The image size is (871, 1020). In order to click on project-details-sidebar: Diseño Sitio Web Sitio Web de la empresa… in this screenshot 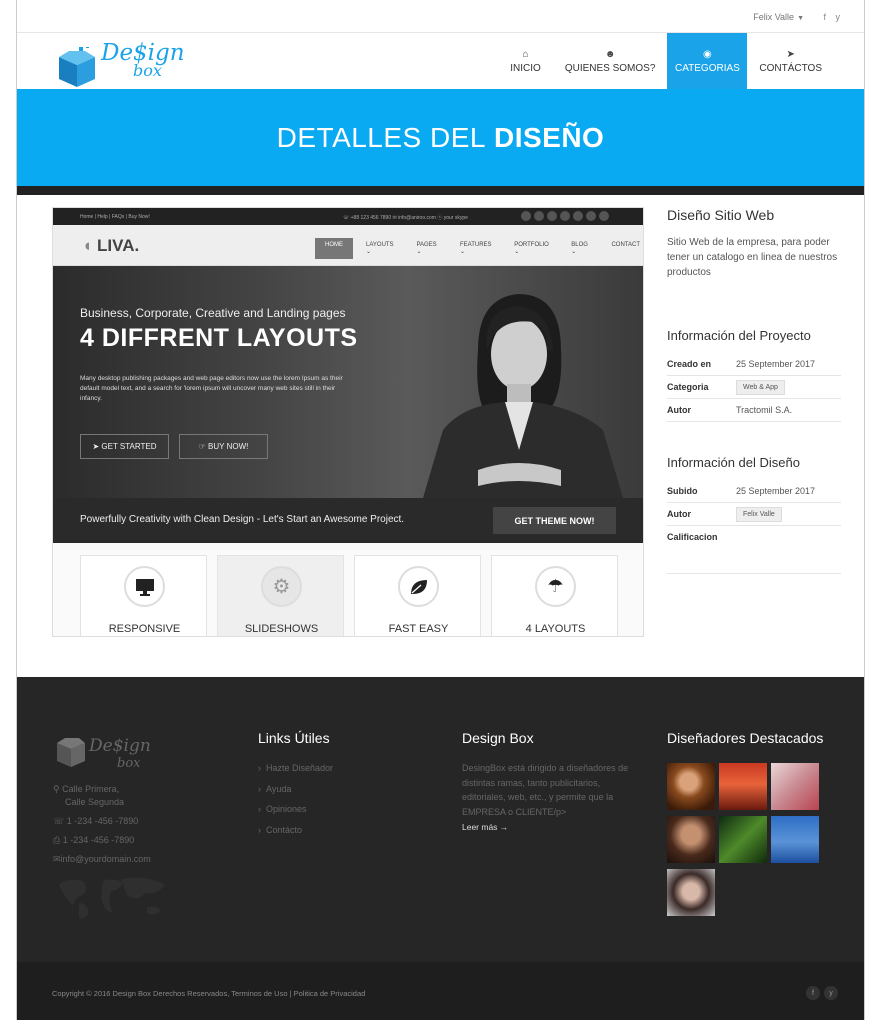, I will do `click(754, 390)`.